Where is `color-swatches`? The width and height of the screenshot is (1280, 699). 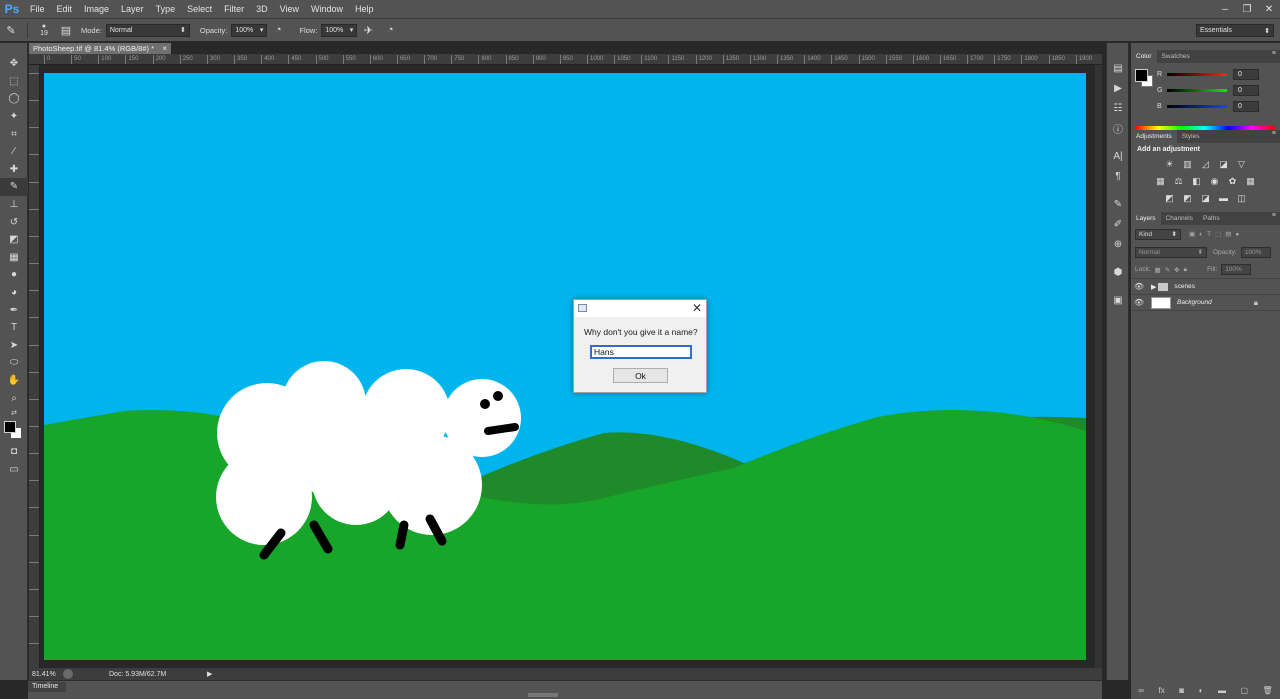 color-swatches is located at coordinates (14, 431).